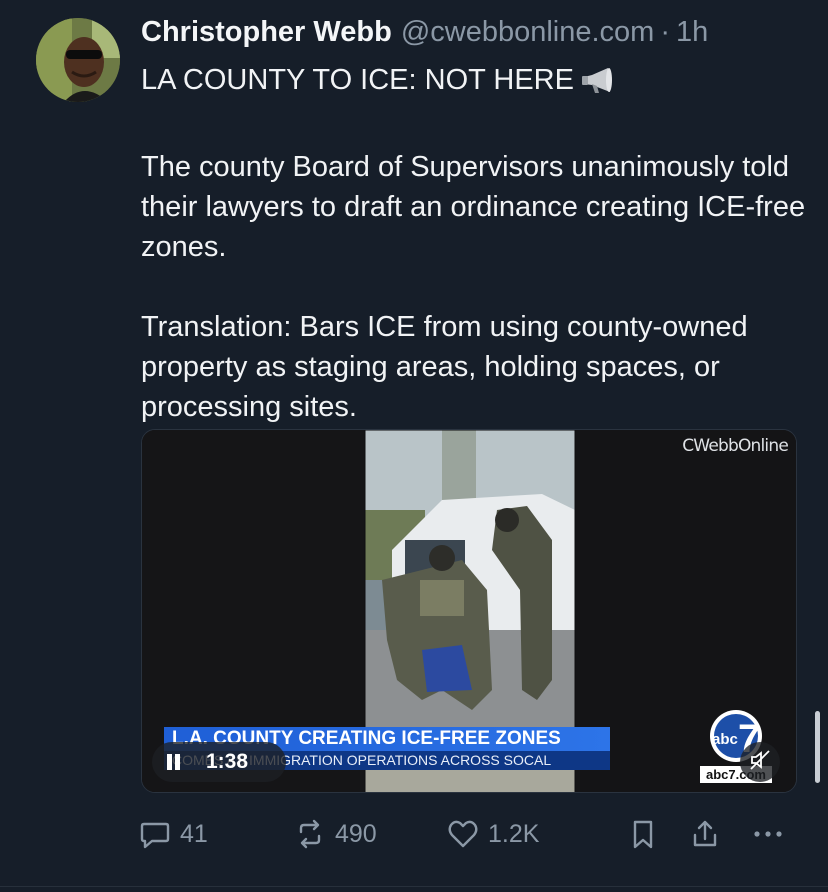 The image size is (828, 892). I want to click on author-name: Christopher Webb, so click(266, 32).